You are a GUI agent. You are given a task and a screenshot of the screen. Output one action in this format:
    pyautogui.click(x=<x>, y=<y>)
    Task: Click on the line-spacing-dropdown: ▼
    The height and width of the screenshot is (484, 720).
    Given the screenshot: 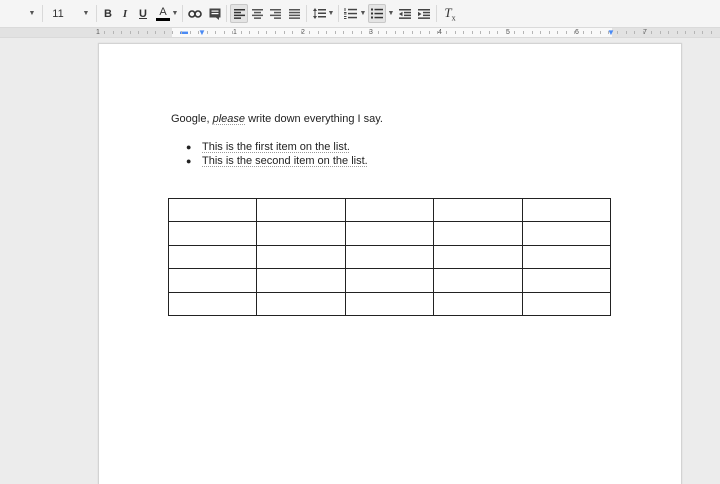 What is the action you would take?
    pyautogui.click(x=331, y=13)
    